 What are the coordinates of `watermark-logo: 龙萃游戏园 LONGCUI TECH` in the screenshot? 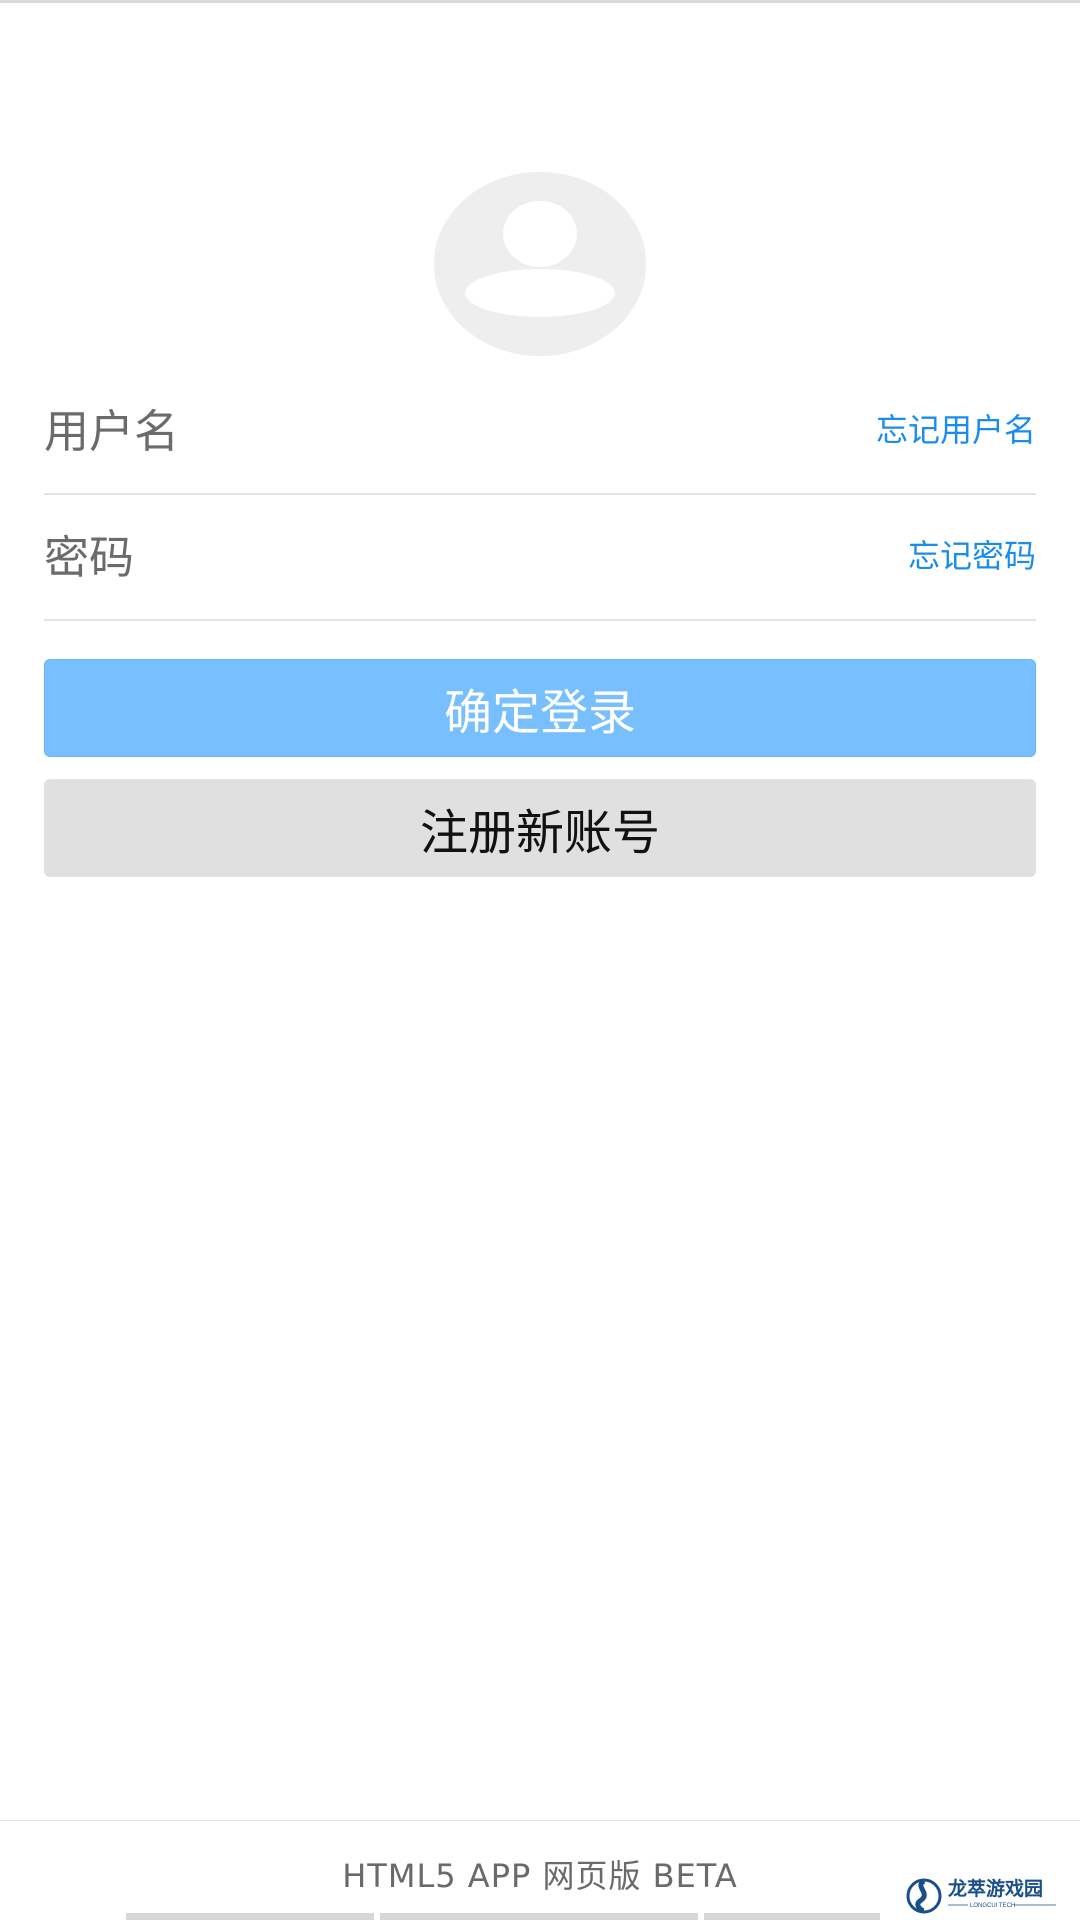 It's located at (991, 1896).